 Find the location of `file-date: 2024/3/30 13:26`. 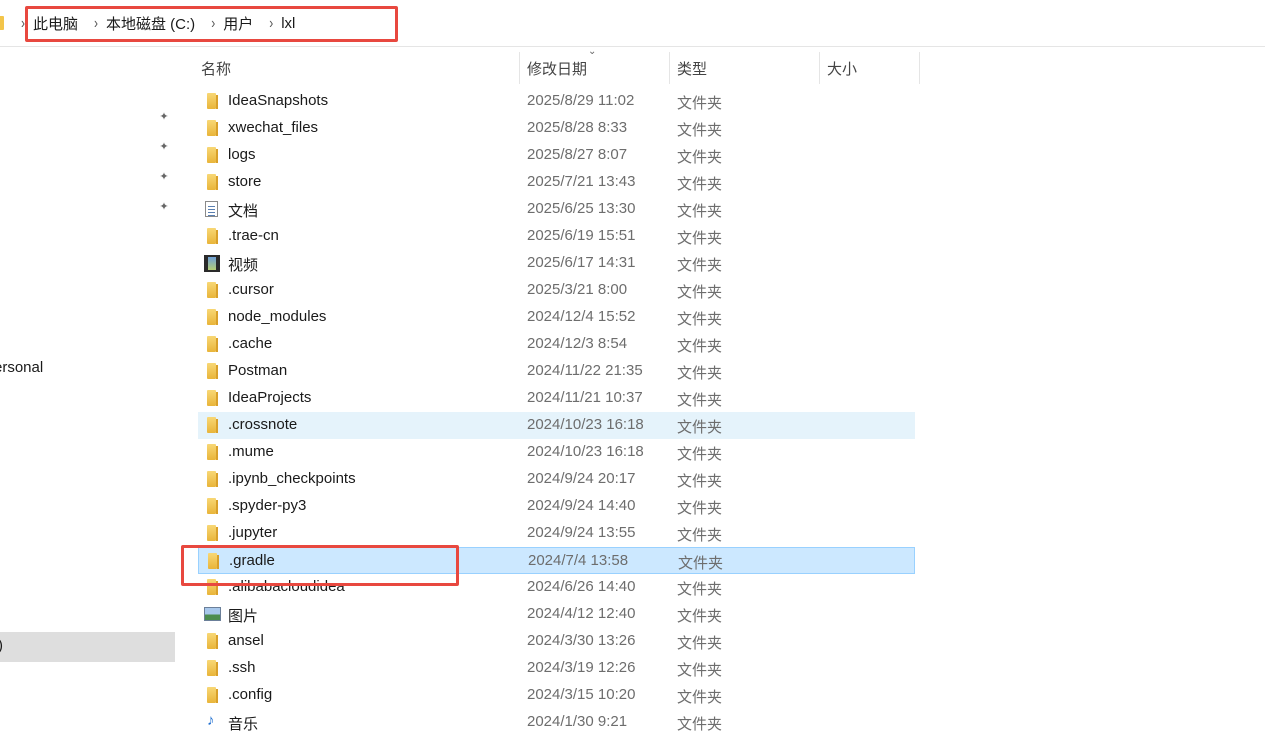

file-date: 2024/3/30 13:26 is located at coordinates (581, 640).